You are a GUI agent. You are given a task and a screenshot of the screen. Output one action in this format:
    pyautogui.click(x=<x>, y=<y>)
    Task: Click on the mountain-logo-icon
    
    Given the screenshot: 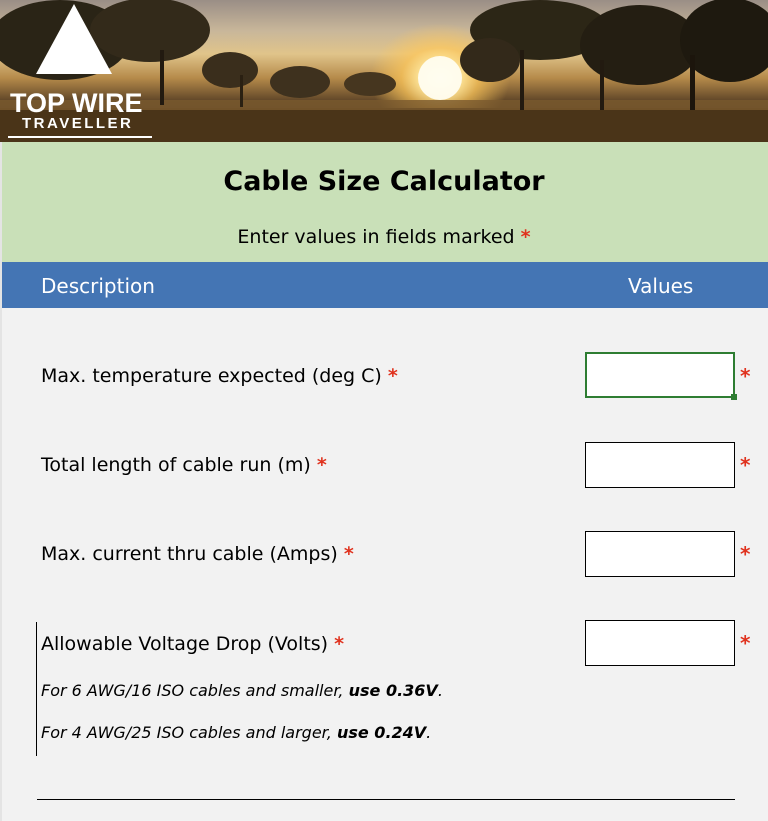 What is the action you would take?
    pyautogui.click(x=74, y=39)
    